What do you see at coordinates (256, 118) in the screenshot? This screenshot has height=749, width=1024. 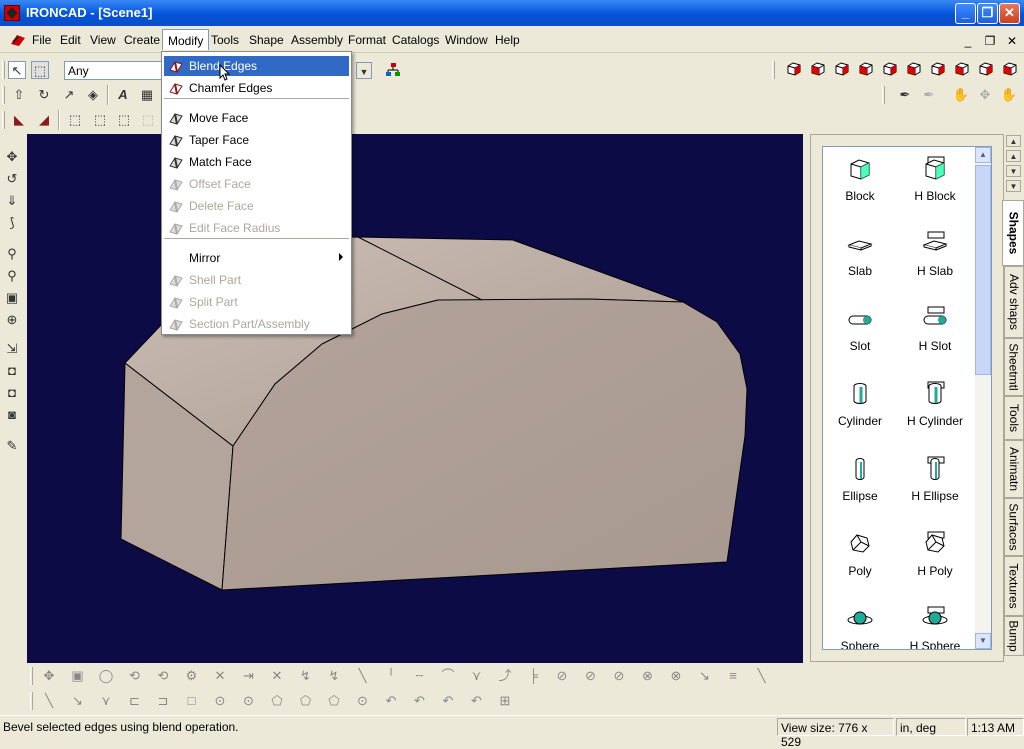 I see `menu-item-move-face: Move Face` at bounding box center [256, 118].